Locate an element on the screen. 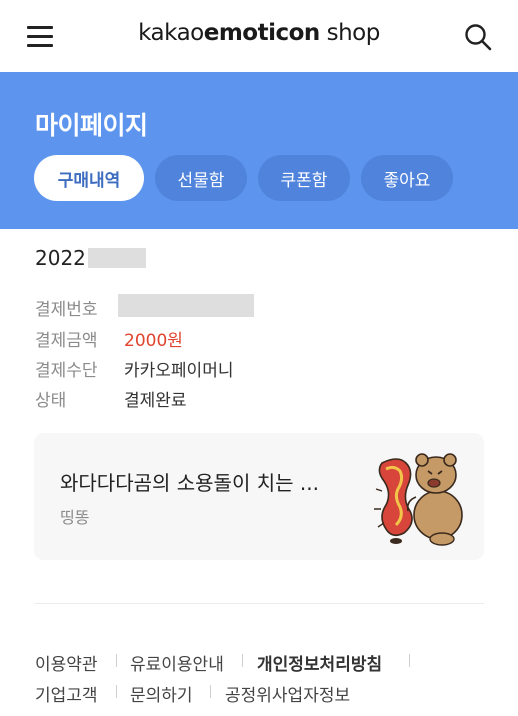 The width and height of the screenshot is (518, 716). footer-business-link: 기업고객 is located at coordinates (66, 693).